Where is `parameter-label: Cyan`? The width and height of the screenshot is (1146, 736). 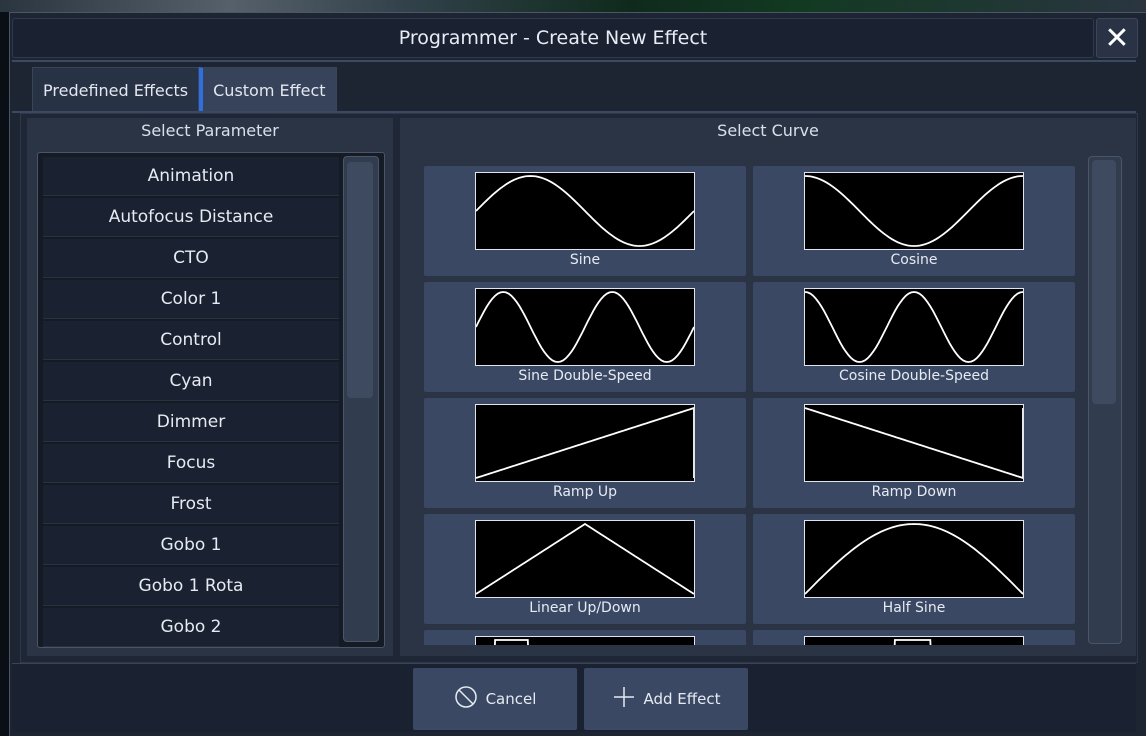 parameter-label: Cyan is located at coordinates (191, 381).